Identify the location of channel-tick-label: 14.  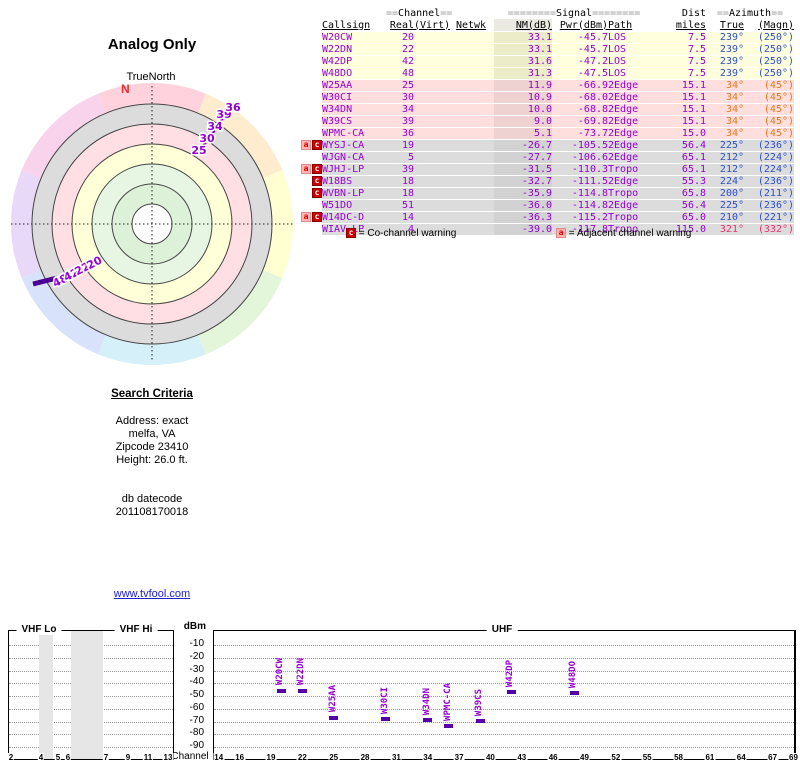
(219, 757).